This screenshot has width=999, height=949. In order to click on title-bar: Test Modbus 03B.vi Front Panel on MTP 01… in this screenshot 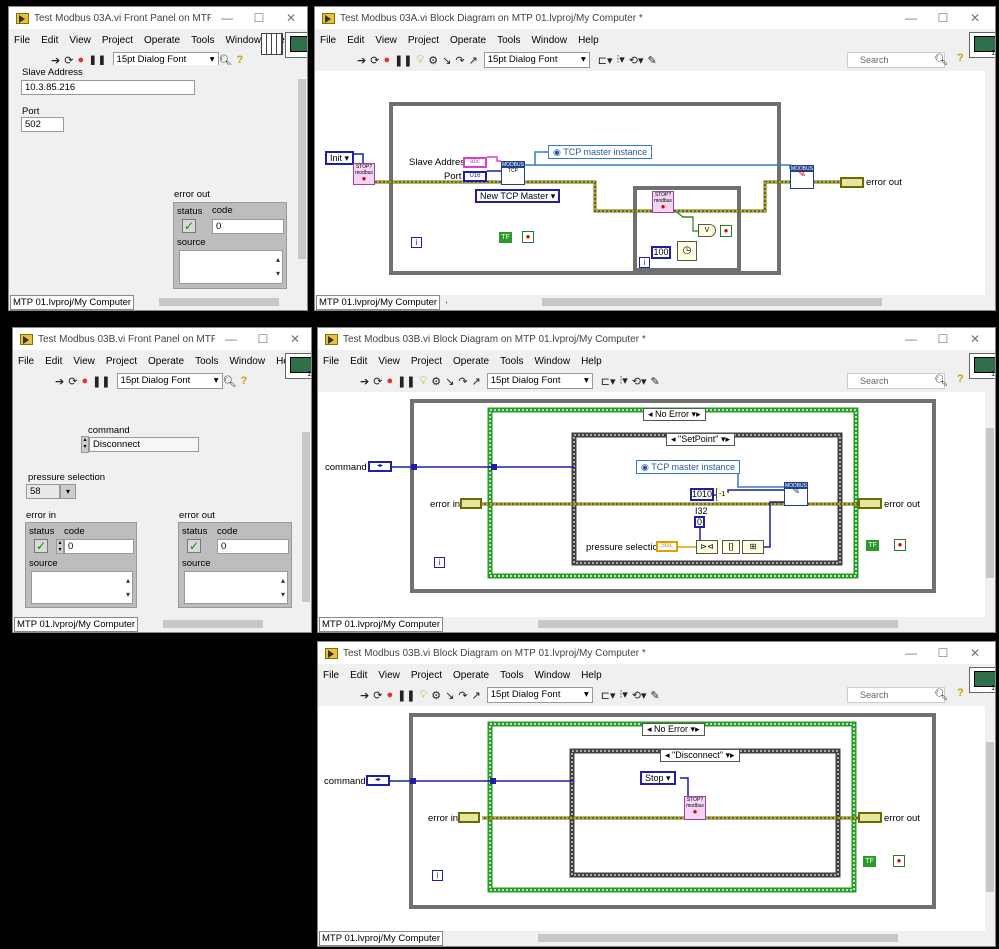, I will do `click(162, 339)`.